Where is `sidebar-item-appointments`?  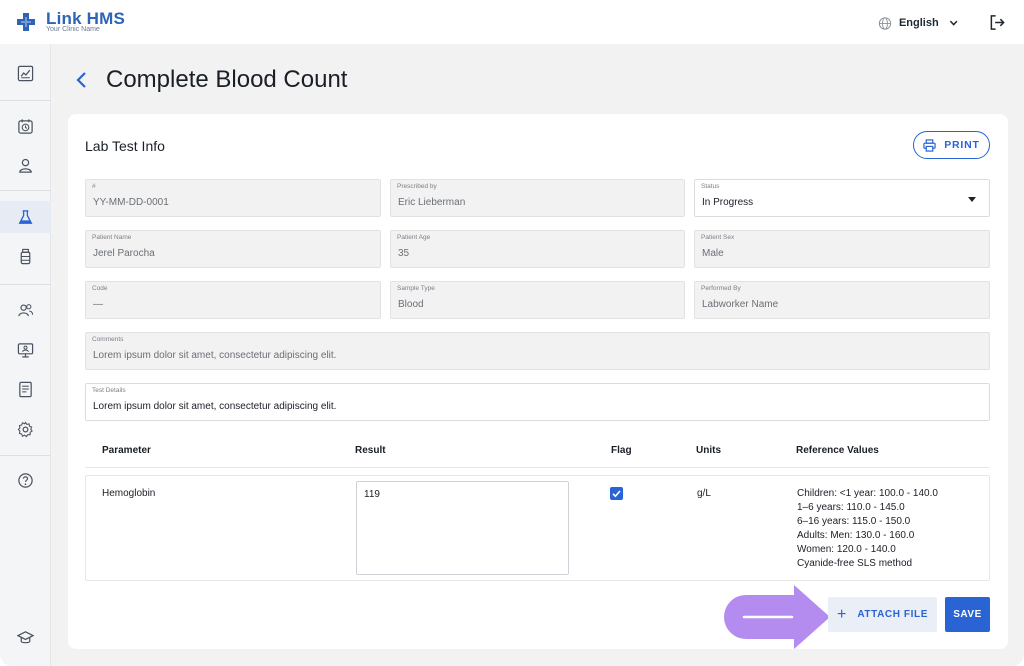 sidebar-item-appointments is located at coordinates (25, 126).